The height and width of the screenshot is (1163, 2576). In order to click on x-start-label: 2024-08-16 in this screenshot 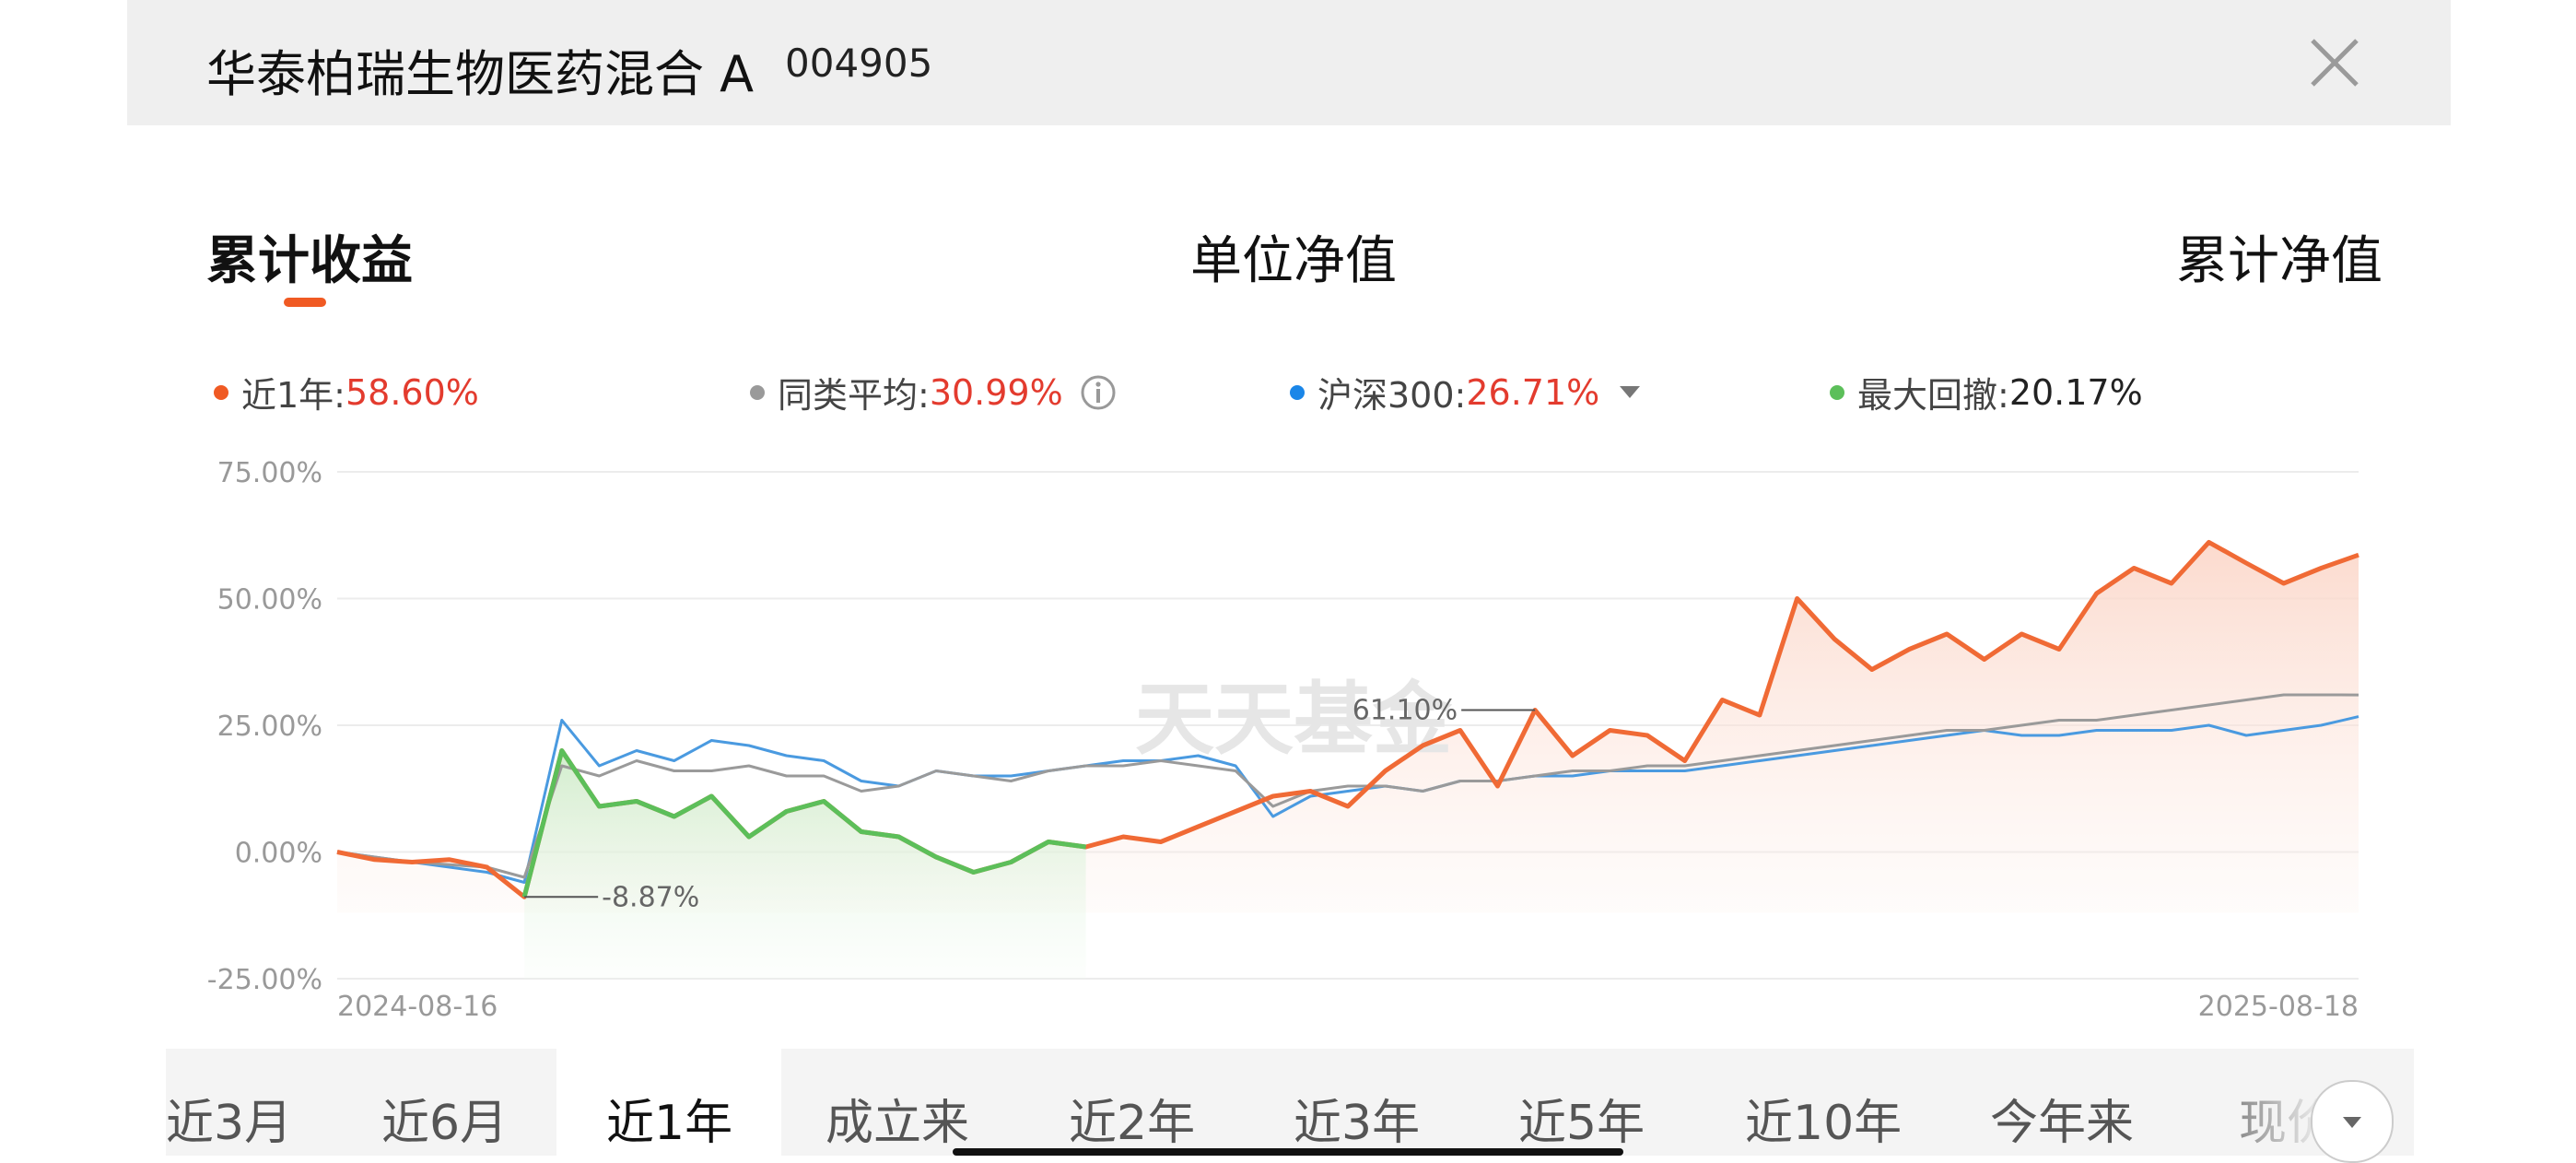, I will do `click(417, 1007)`.